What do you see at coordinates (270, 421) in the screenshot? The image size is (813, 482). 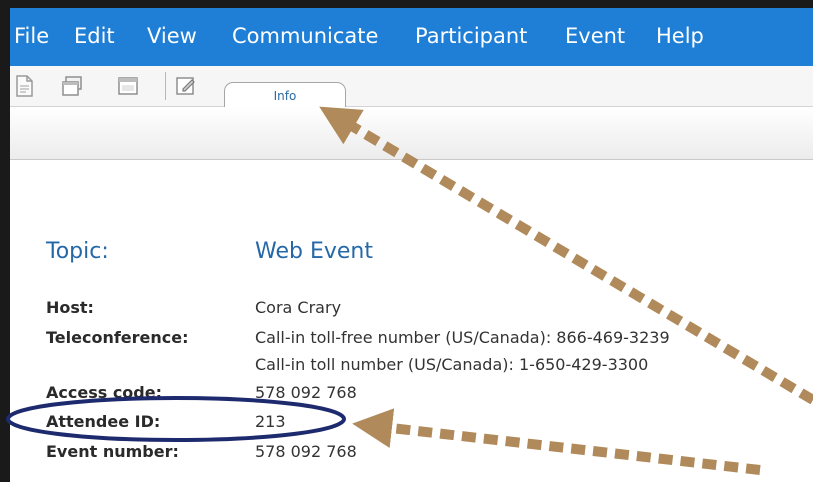 I see `attendee-id-value: 213` at bounding box center [270, 421].